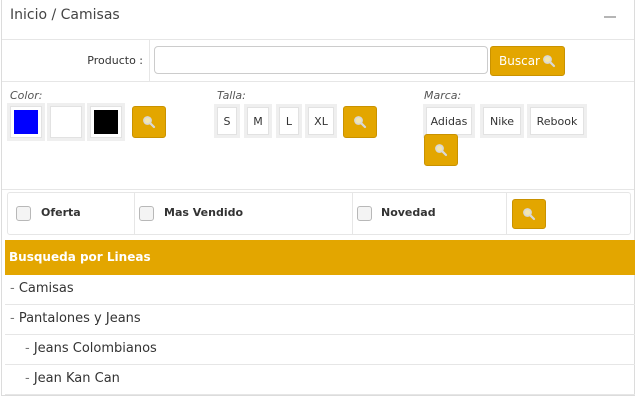  What do you see at coordinates (320, 290) in the screenshot?
I see `line-item-camisas: - Camisas` at bounding box center [320, 290].